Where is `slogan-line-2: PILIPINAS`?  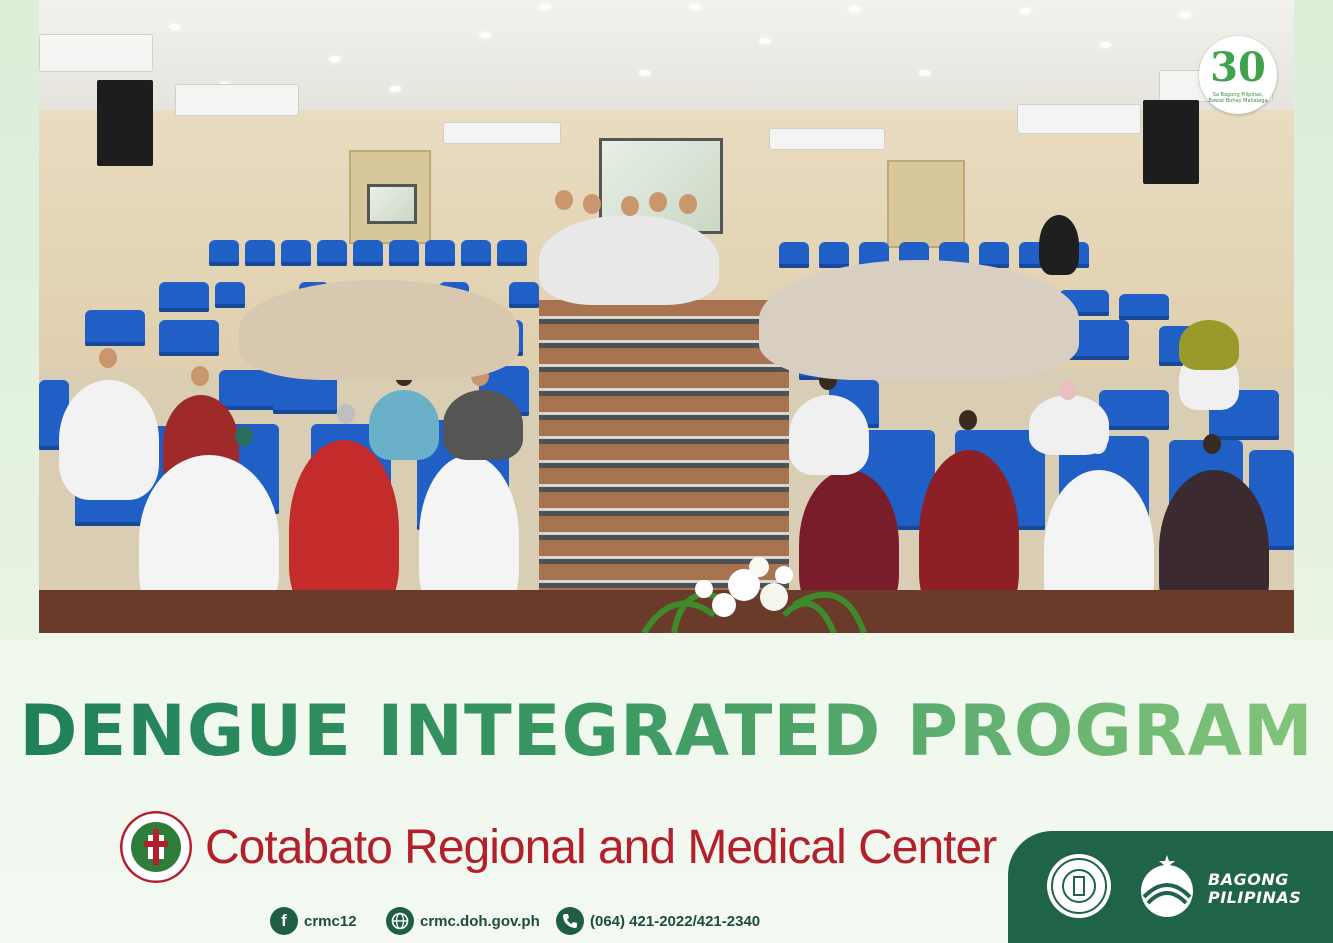
slogan-line-2: PILIPINAS is located at coordinates (1255, 897).